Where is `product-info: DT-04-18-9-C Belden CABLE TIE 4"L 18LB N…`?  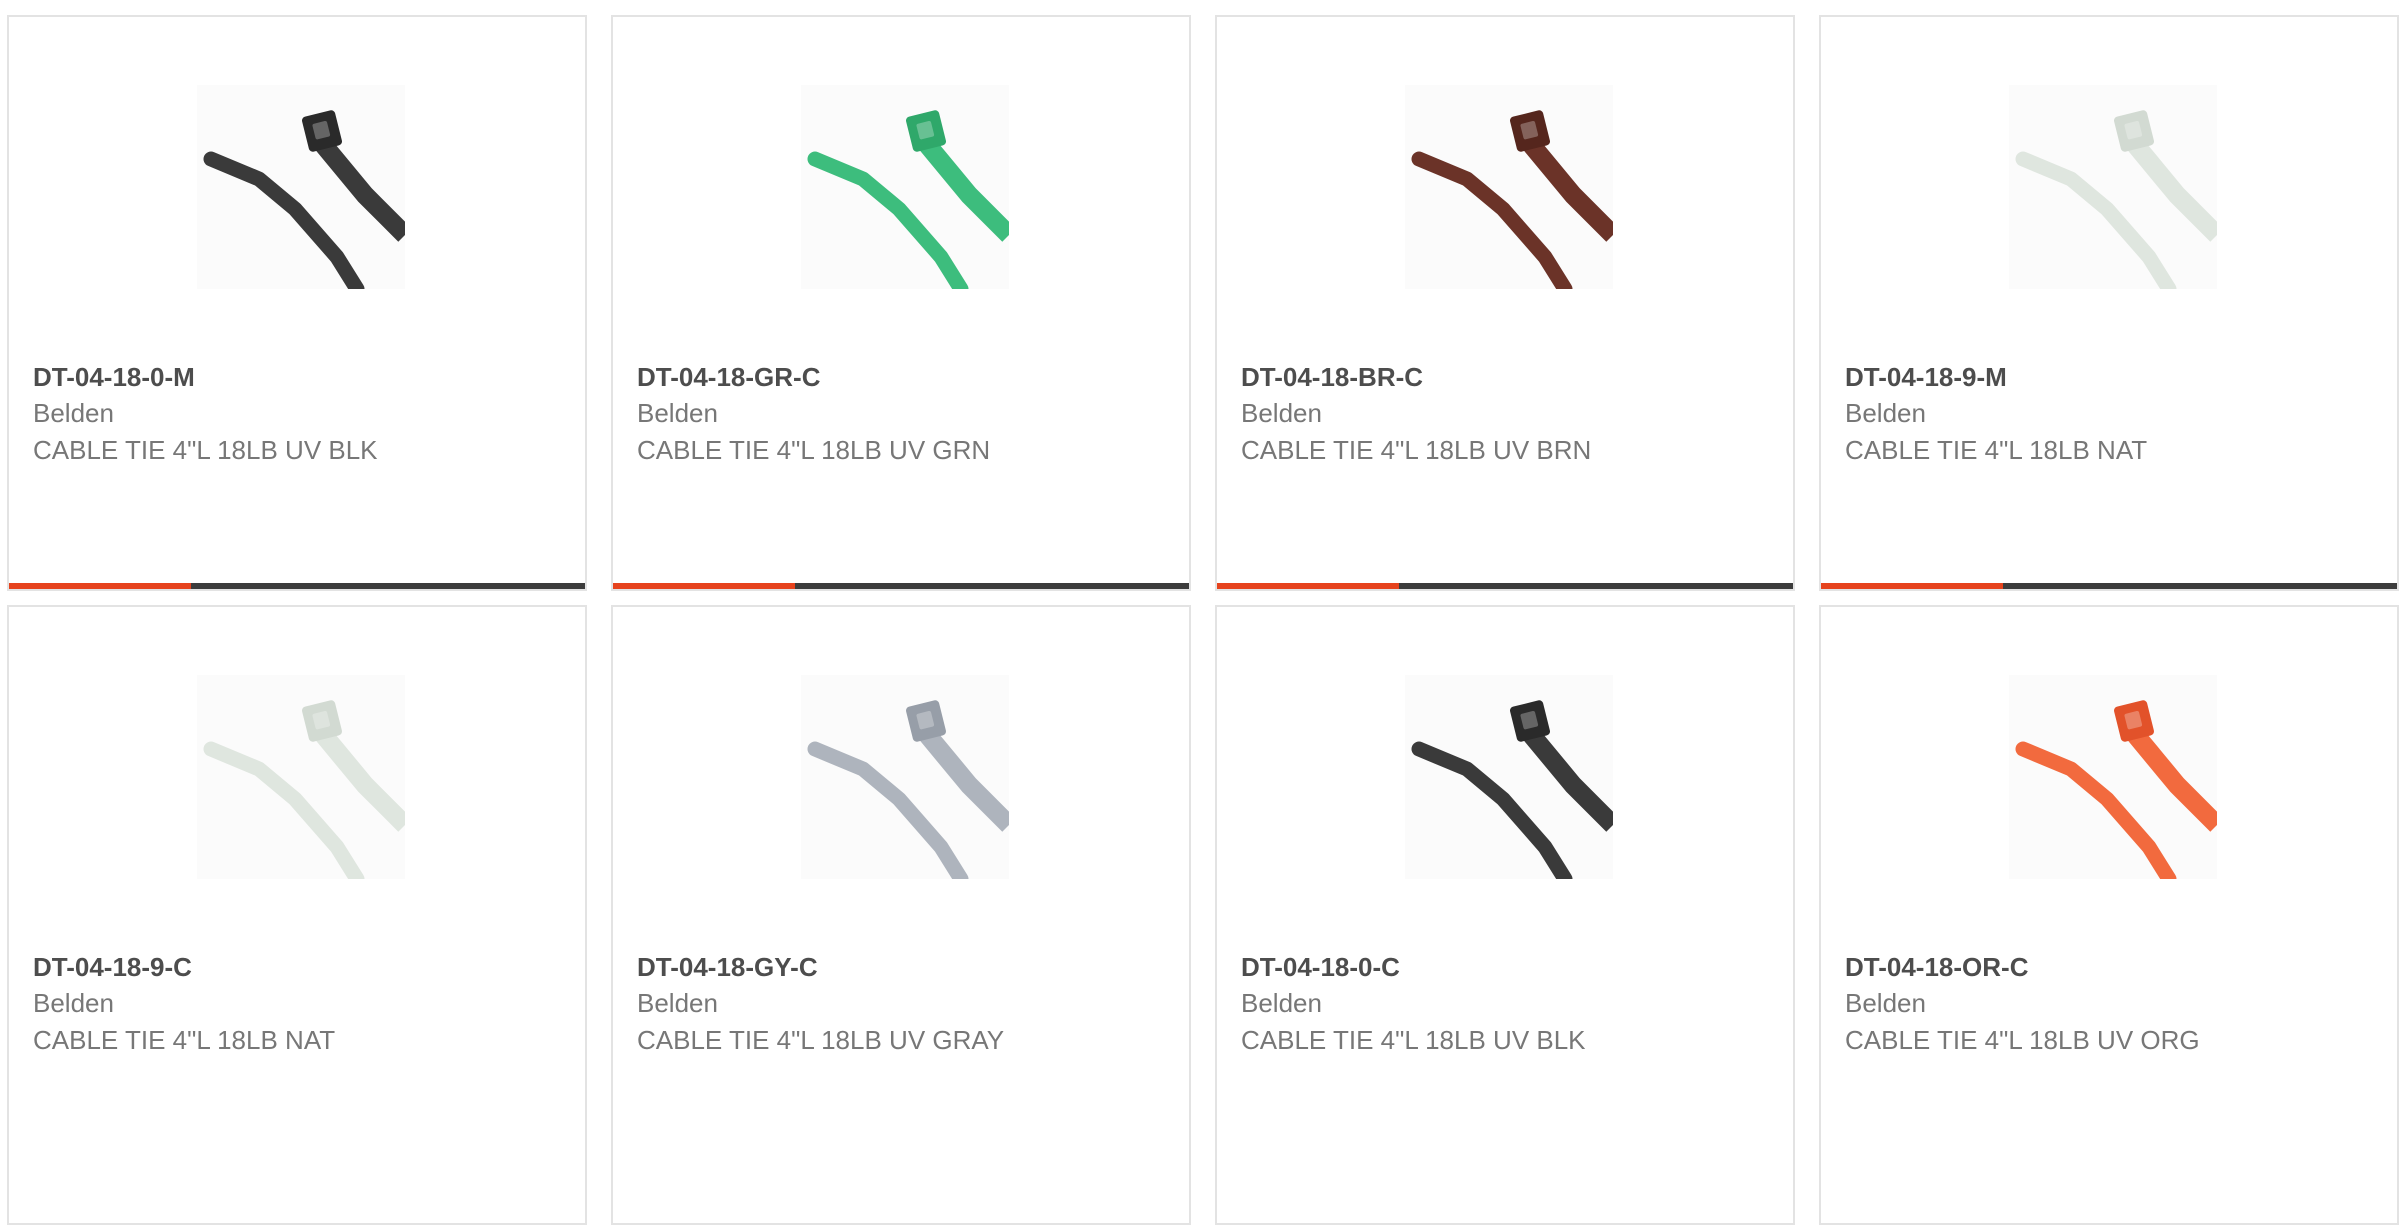 product-info: DT-04-18-9-C Belden CABLE TIE 4"L 18LB N… is located at coordinates (299, 1004).